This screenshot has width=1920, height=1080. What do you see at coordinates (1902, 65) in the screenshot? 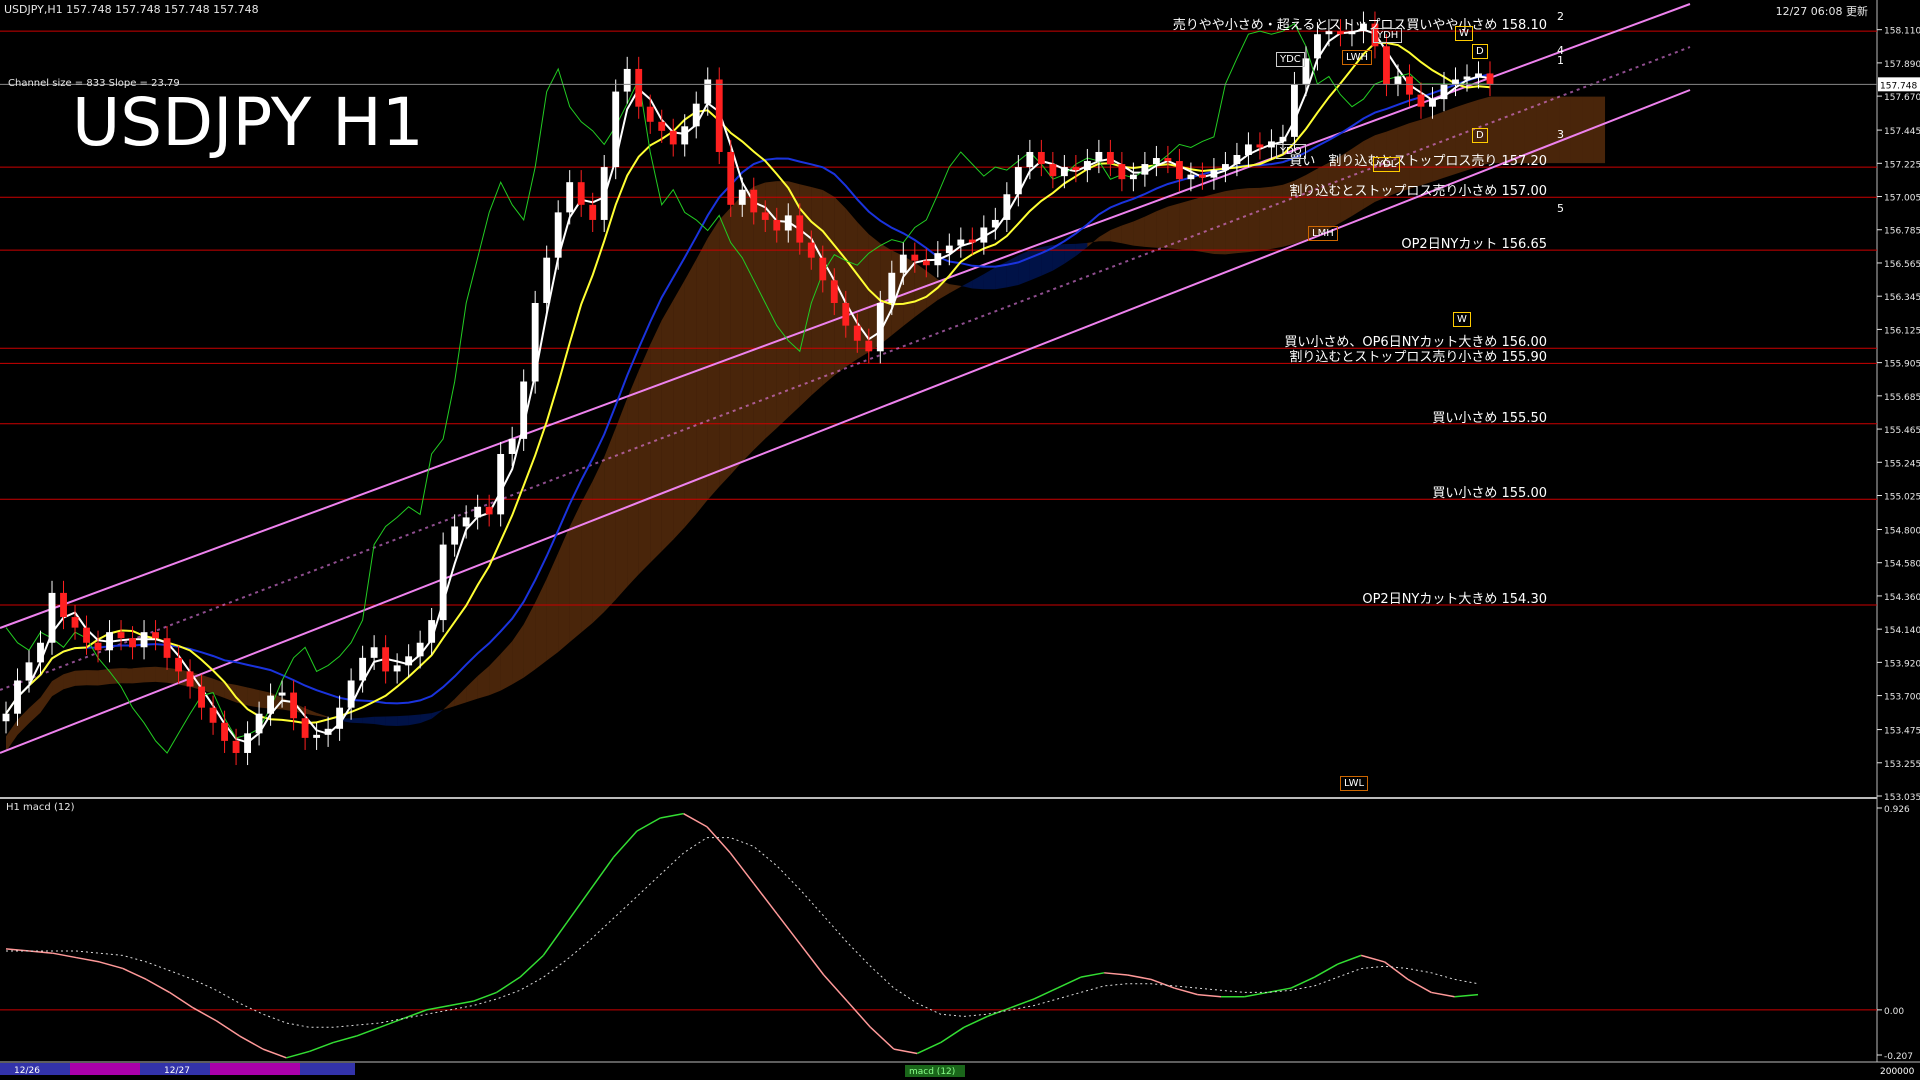
I see `price-tick-label: 157.890` at bounding box center [1902, 65].